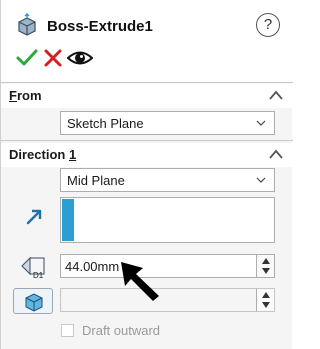  What do you see at coordinates (167, 300) in the screenshot?
I see `draft-angle-input` at bounding box center [167, 300].